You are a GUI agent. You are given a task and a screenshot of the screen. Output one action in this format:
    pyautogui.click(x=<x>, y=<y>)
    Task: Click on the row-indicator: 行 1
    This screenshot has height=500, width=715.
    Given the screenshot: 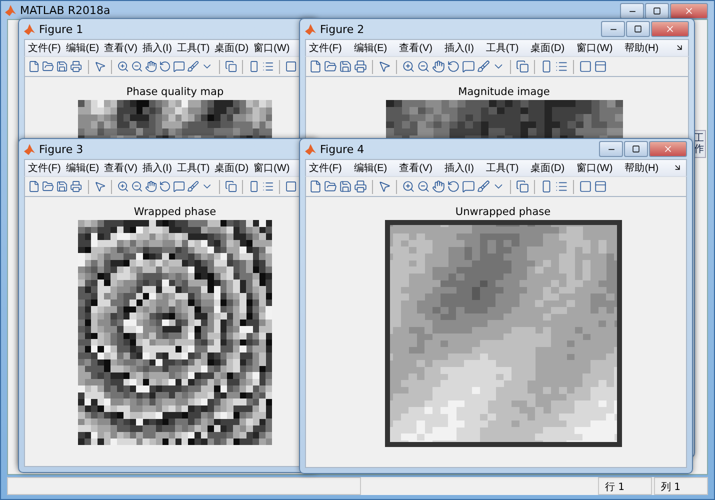 What is the action you would take?
    pyautogui.click(x=625, y=486)
    